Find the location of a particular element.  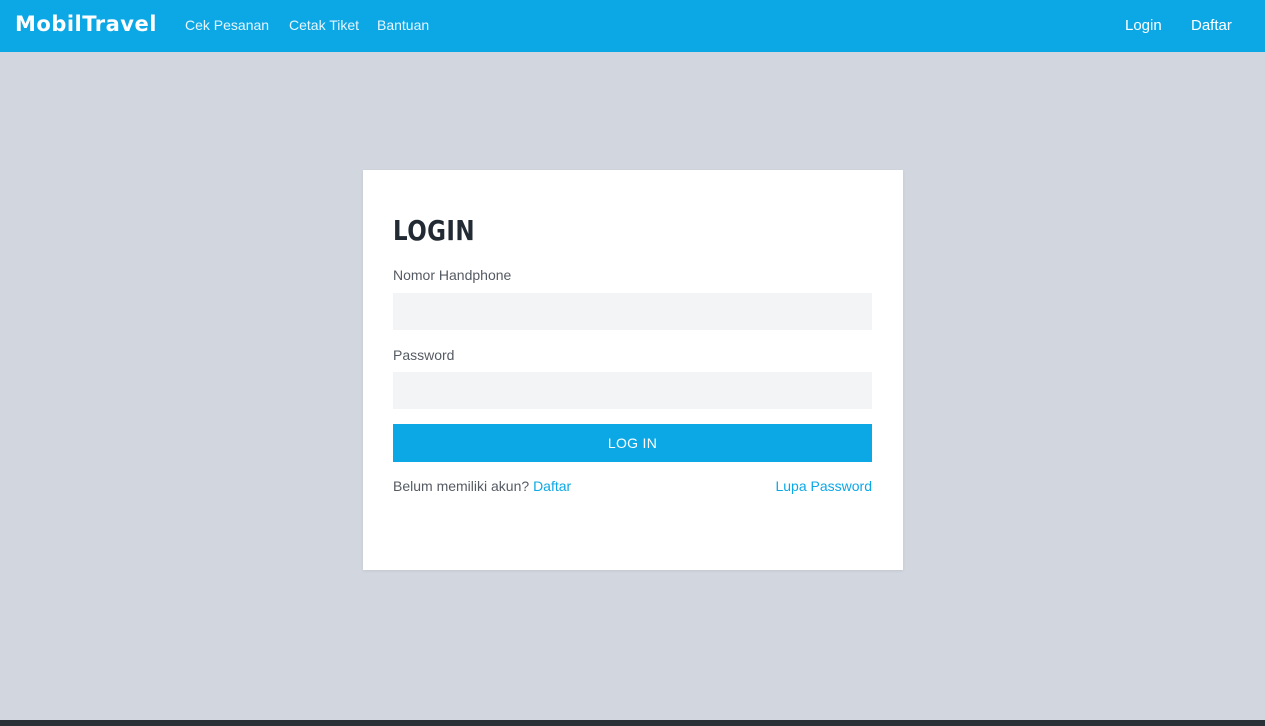

password-input is located at coordinates (632, 390).